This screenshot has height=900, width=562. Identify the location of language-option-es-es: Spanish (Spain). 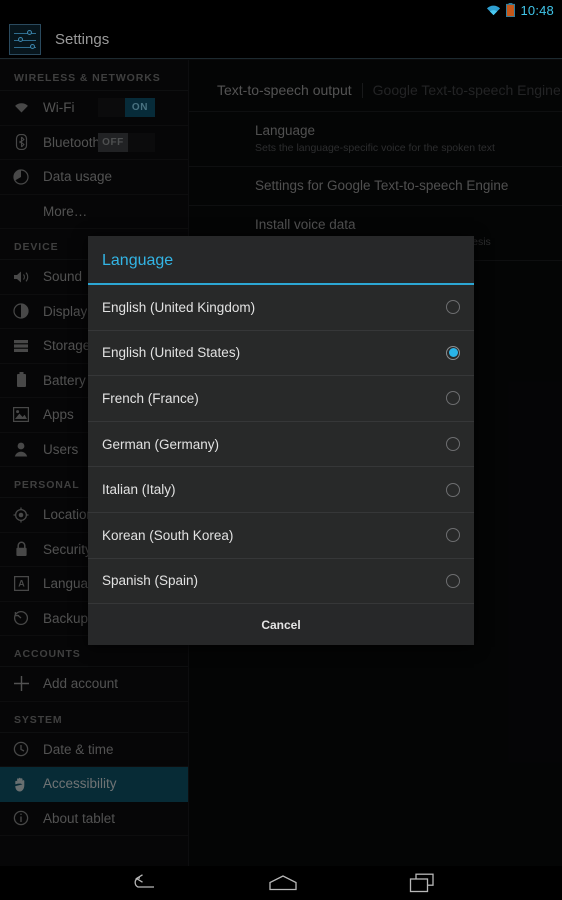
(281, 581).